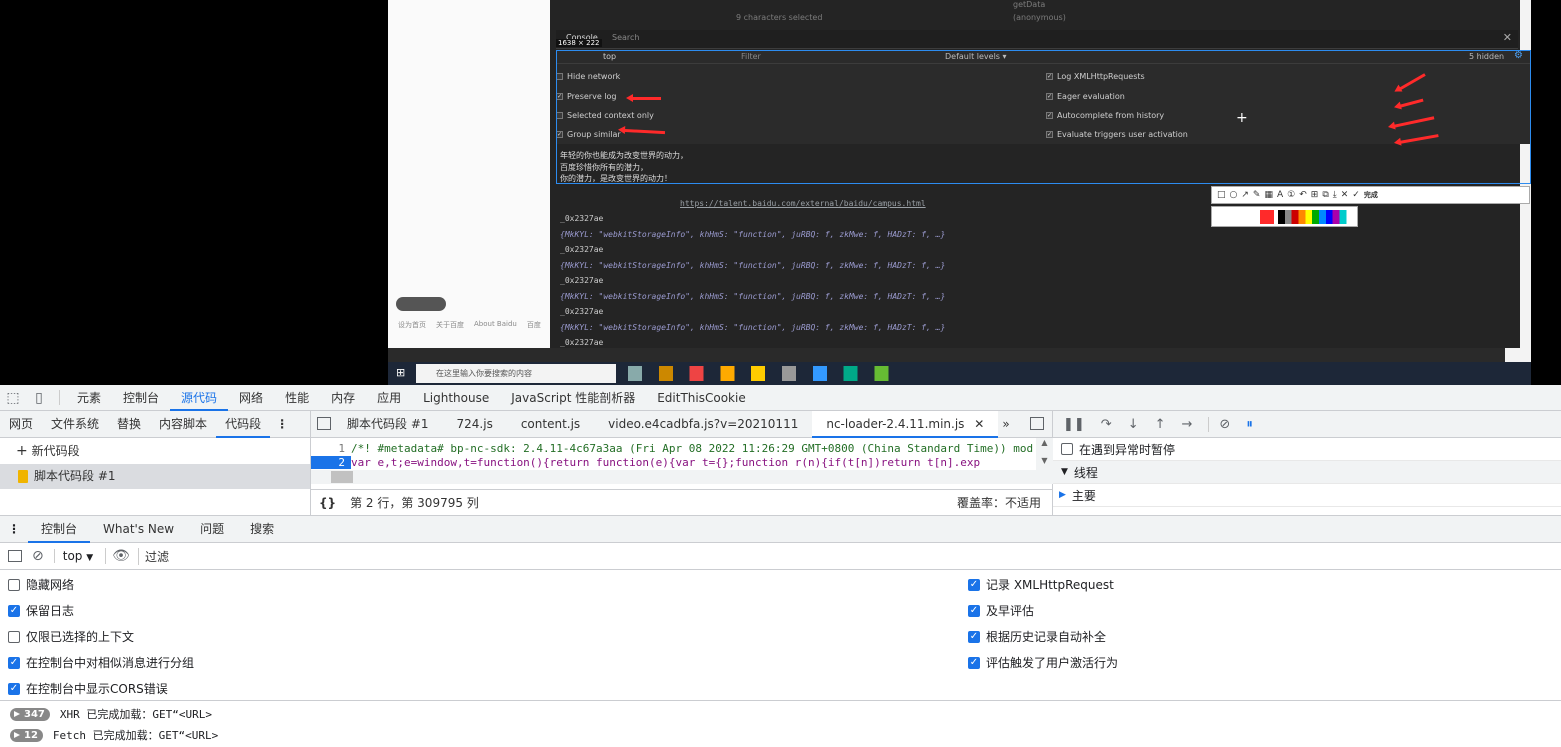 This screenshot has height=747, width=1561. I want to click on option-eager-evaluation: ✓ 及早评估, so click(1001, 610).